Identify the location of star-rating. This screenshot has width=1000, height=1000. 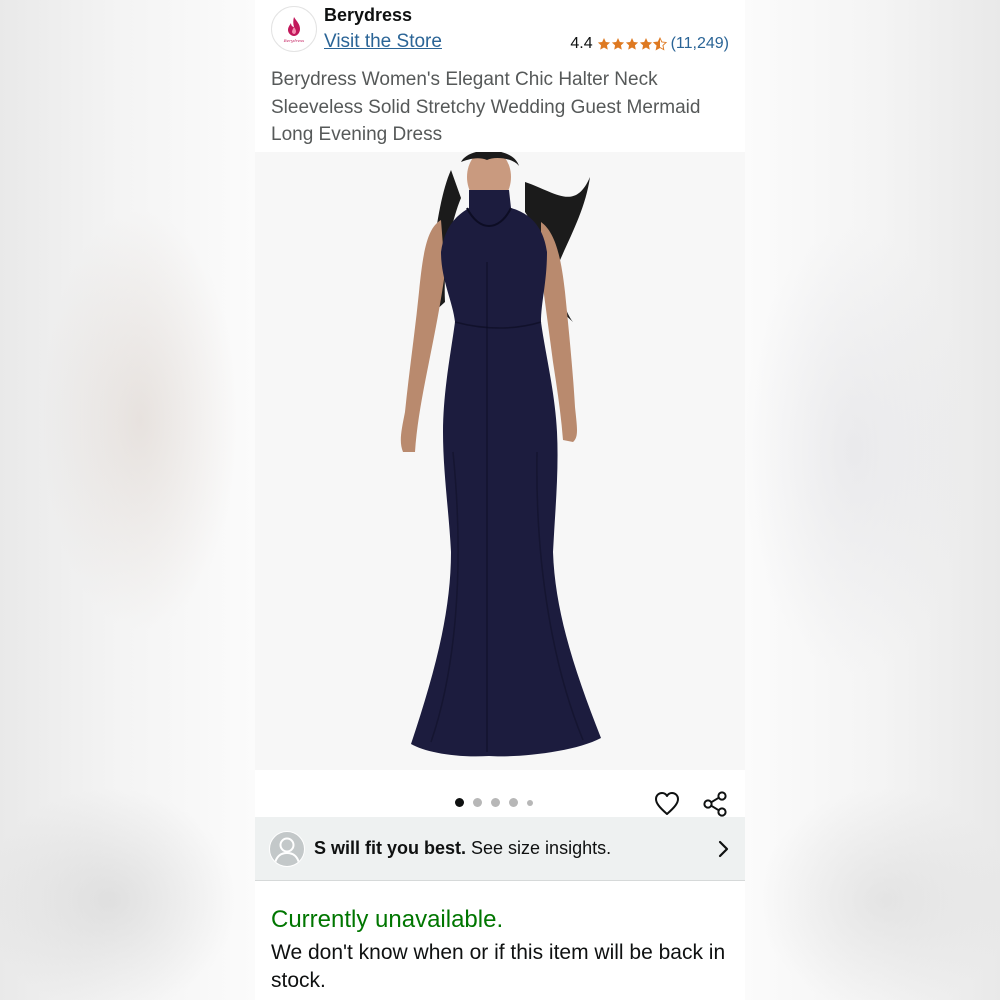
(632, 44).